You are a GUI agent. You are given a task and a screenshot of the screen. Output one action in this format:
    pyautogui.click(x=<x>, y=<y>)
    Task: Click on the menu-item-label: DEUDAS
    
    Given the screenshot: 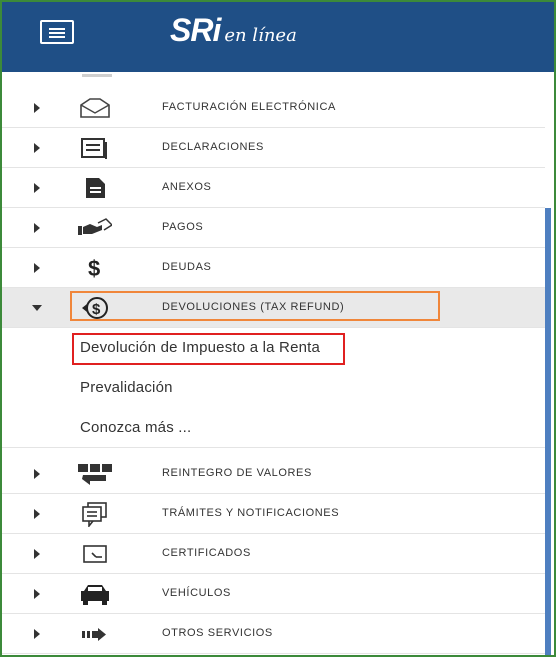 What is the action you would take?
    pyautogui.click(x=187, y=267)
    